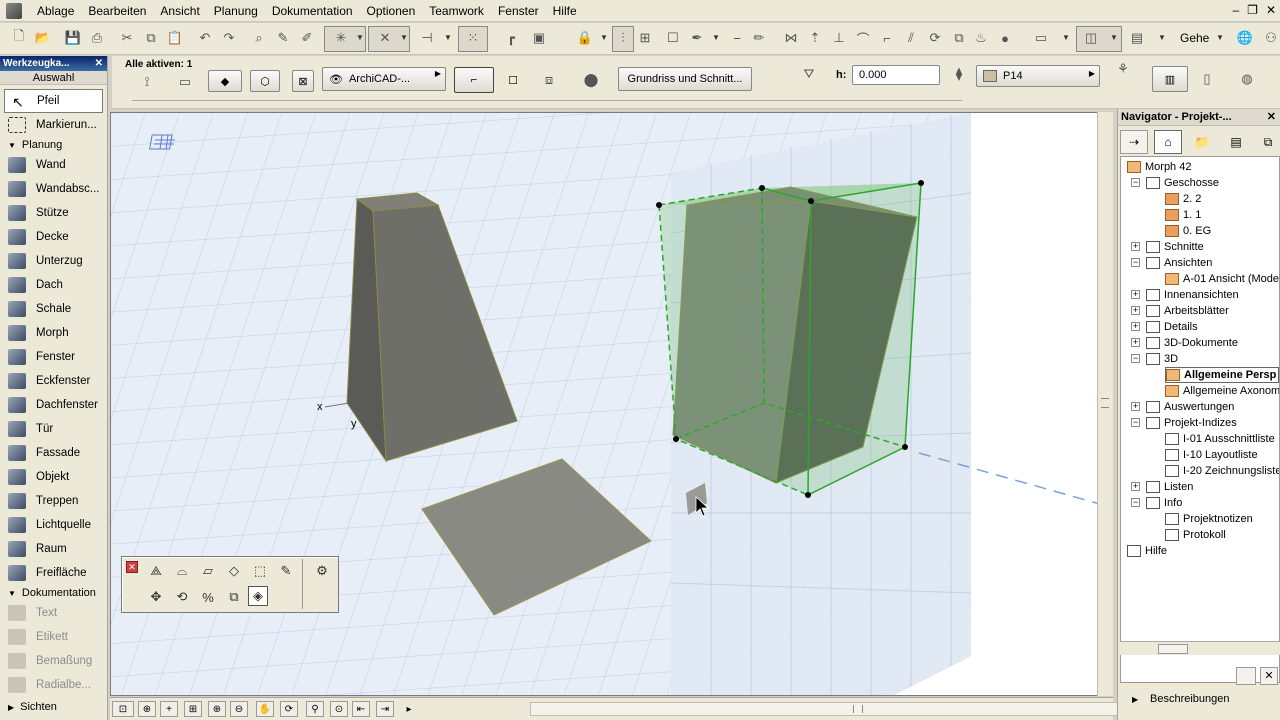  Describe the element at coordinates (156, 571) in the screenshot. I see `move-node-icon: ⟁` at that location.